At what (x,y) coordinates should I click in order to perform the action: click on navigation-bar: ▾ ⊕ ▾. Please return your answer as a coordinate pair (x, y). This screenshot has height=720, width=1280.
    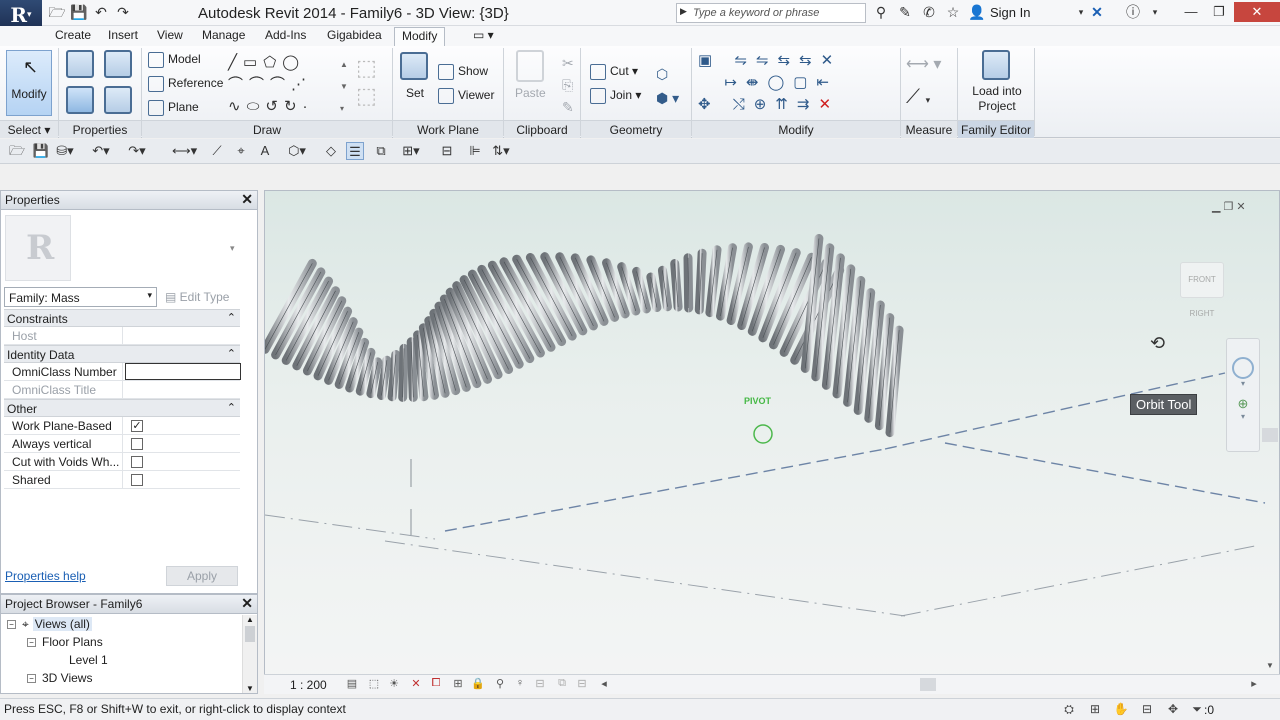
    Looking at the image, I should click on (1243, 395).